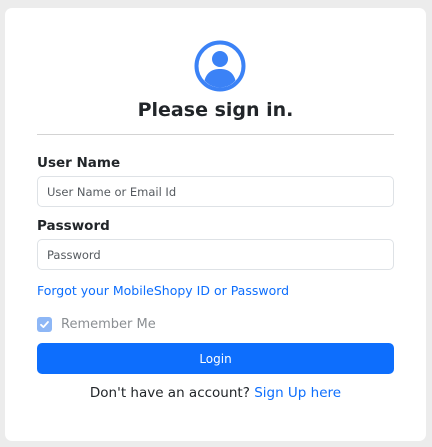 Image resolution: width=432 pixels, height=447 pixels. I want to click on password-label: Password, so click(73, 226).